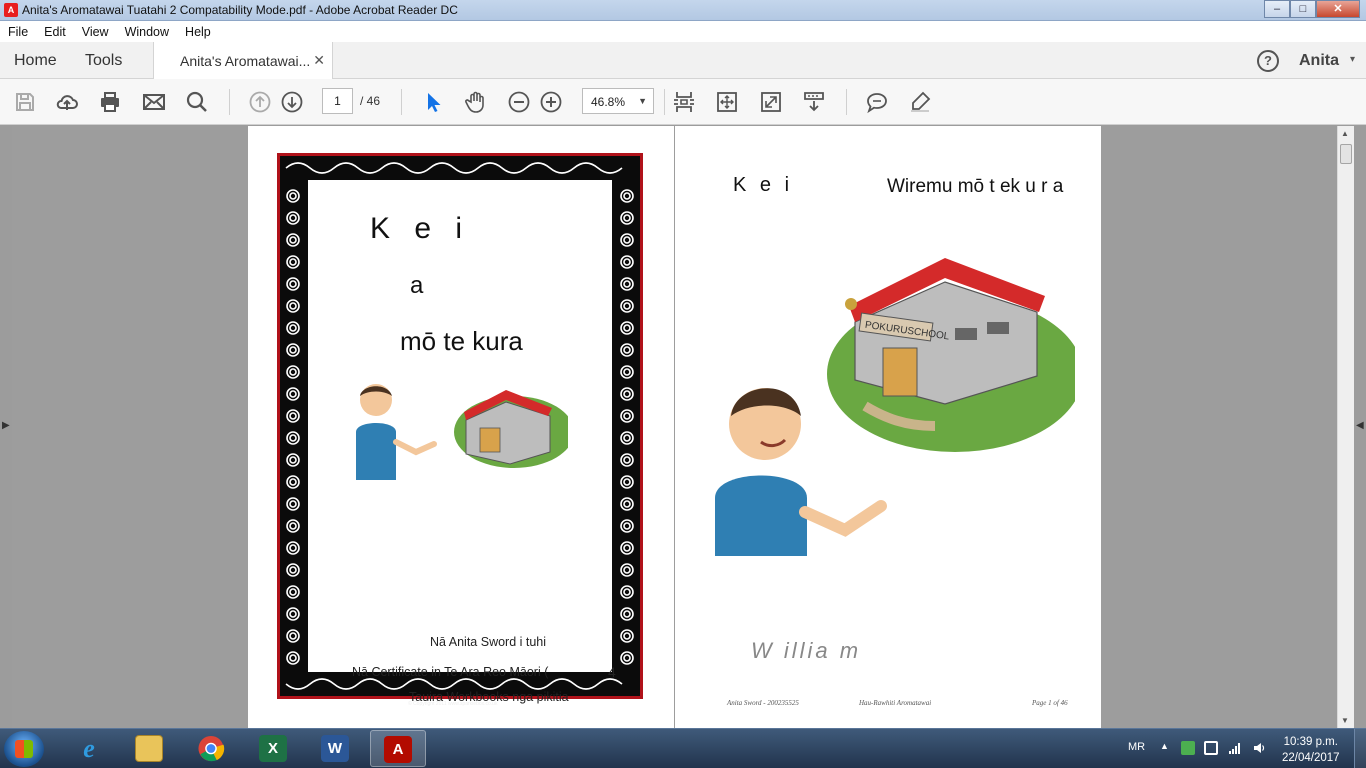 This screenshot has height=768, width=1366. I want to click on minimize-button: –, so click(1277, 9).